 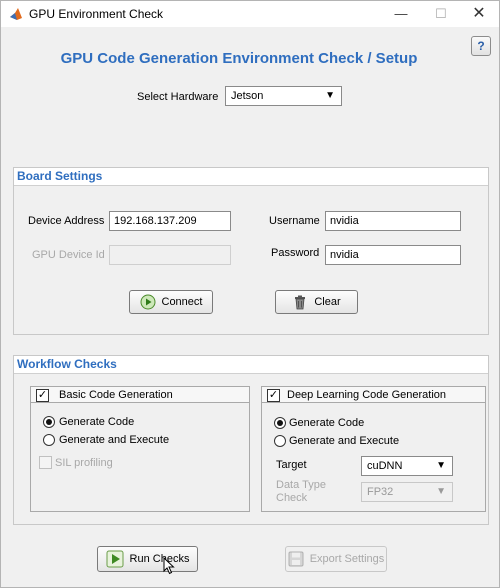 I want to click on mouse-pointer-icon, so click(x=169, y=566).